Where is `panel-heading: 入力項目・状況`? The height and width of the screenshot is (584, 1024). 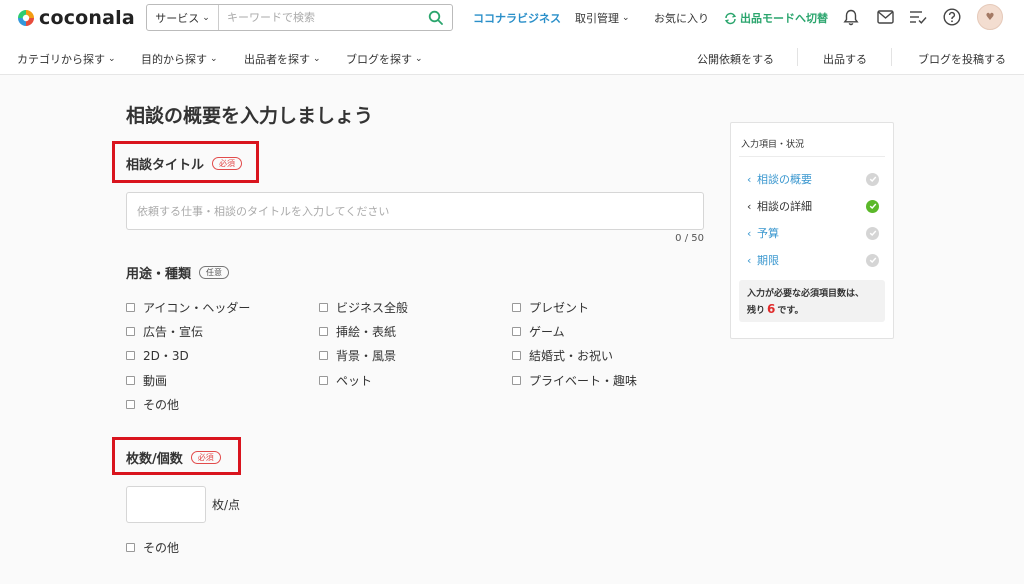 panel-heading: 入力項目・状況 is located at coordinates (773, 145).